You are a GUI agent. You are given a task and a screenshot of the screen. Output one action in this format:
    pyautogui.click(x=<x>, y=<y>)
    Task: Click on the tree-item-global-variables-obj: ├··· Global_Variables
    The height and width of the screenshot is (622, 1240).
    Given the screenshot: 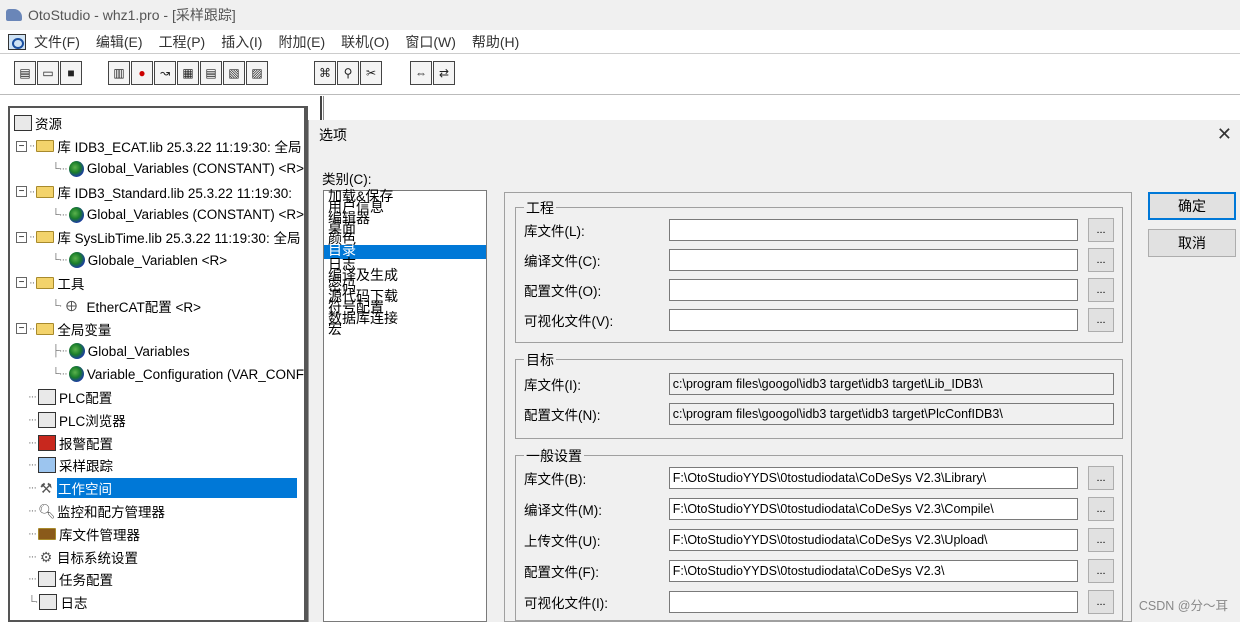 What is the action you would take?
    pyautogui.click(x=159, y=351)
    